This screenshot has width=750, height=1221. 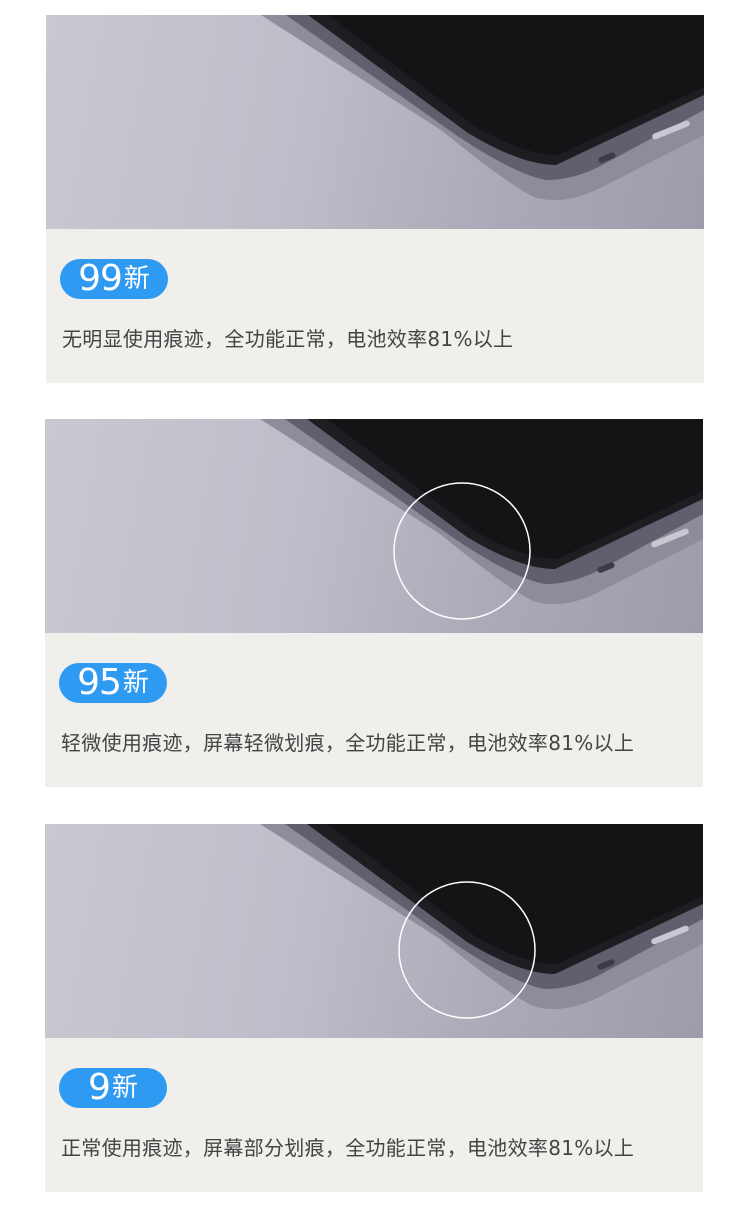 I want to click on grade-badge: 99 新, so click(x=114, y=279).